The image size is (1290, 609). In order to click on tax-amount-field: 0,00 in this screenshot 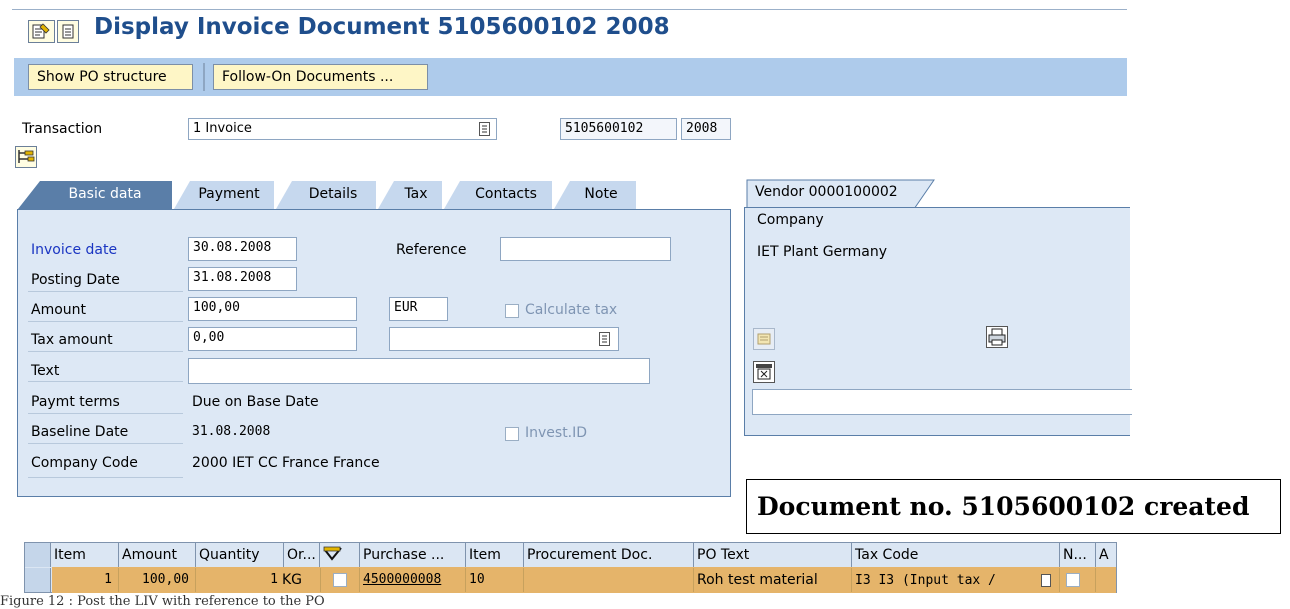, I will do `click(272, 339)`.